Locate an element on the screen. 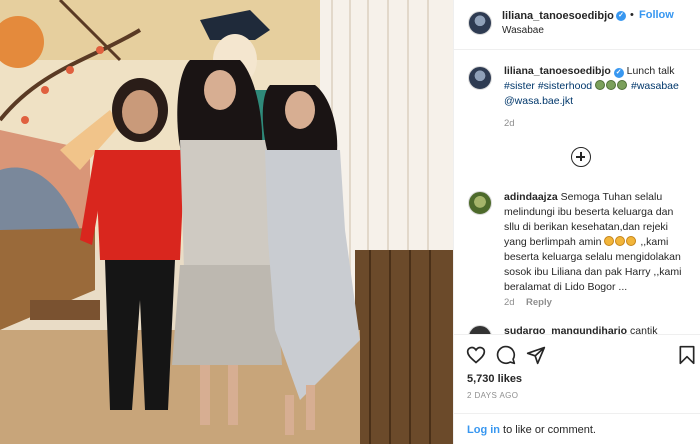 The width and height of the screenshot is (700, 444). heart-icon is located at coordinates (476, 355).